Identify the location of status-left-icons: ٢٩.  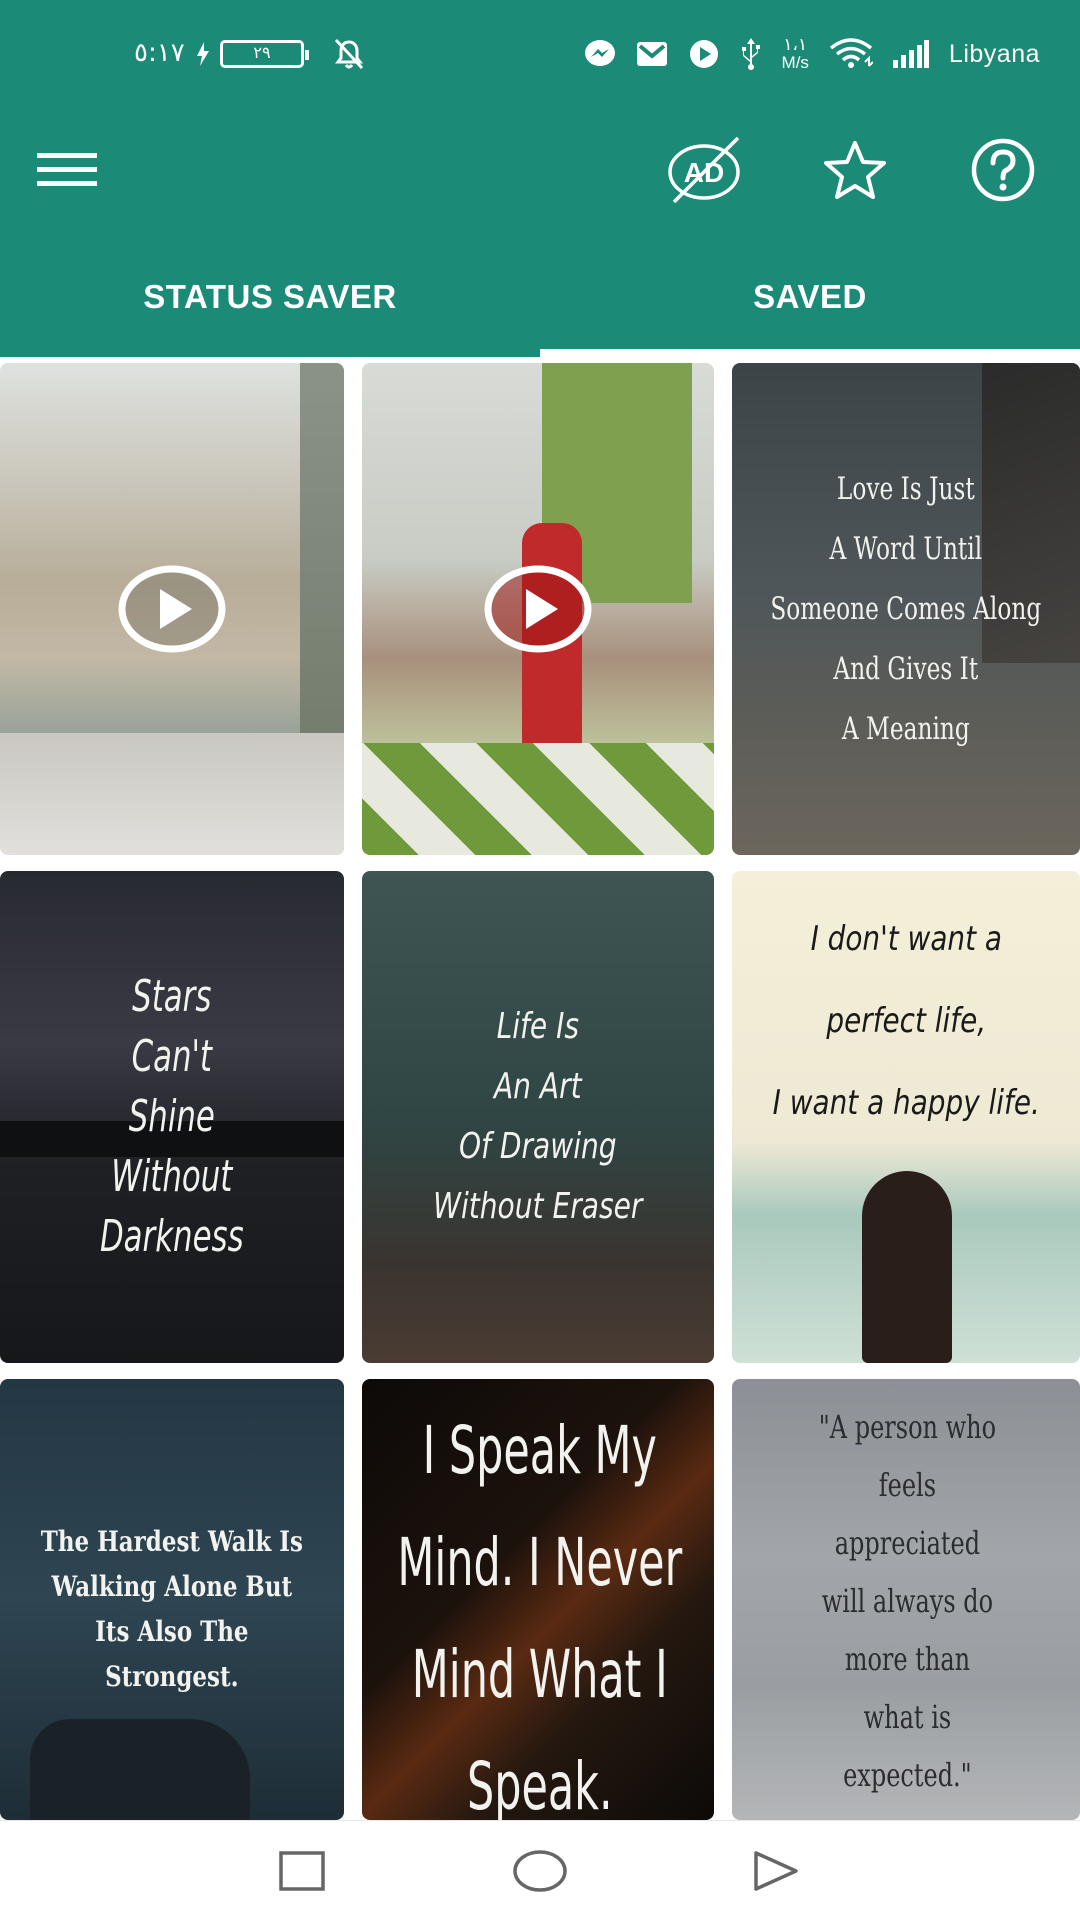
(281, 54).